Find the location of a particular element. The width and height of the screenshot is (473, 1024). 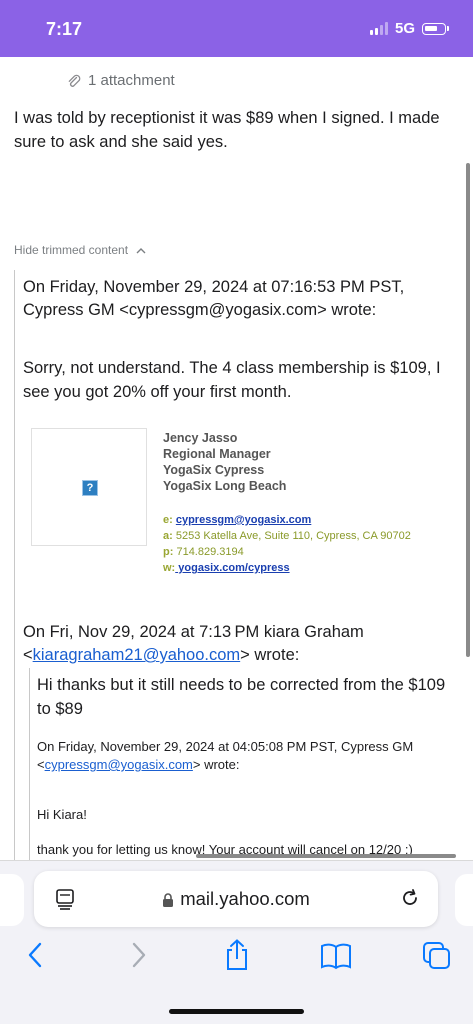

broken-image-icon: ? is located at coordinates (90, 488).